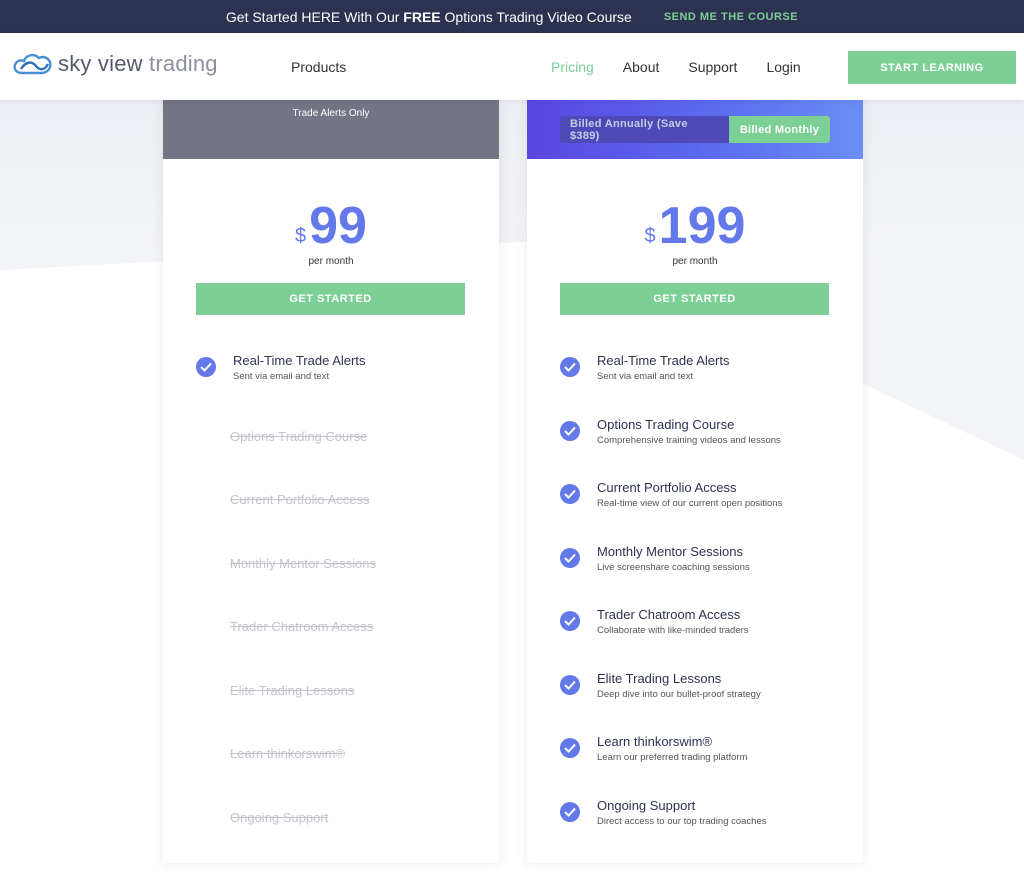 The image size is (1024, 883). What do you see at coordinates (673, 567) in the screenshot?
I see `feature-desc: Live screenshare coaching sessions` at bounding box center [673, 567].